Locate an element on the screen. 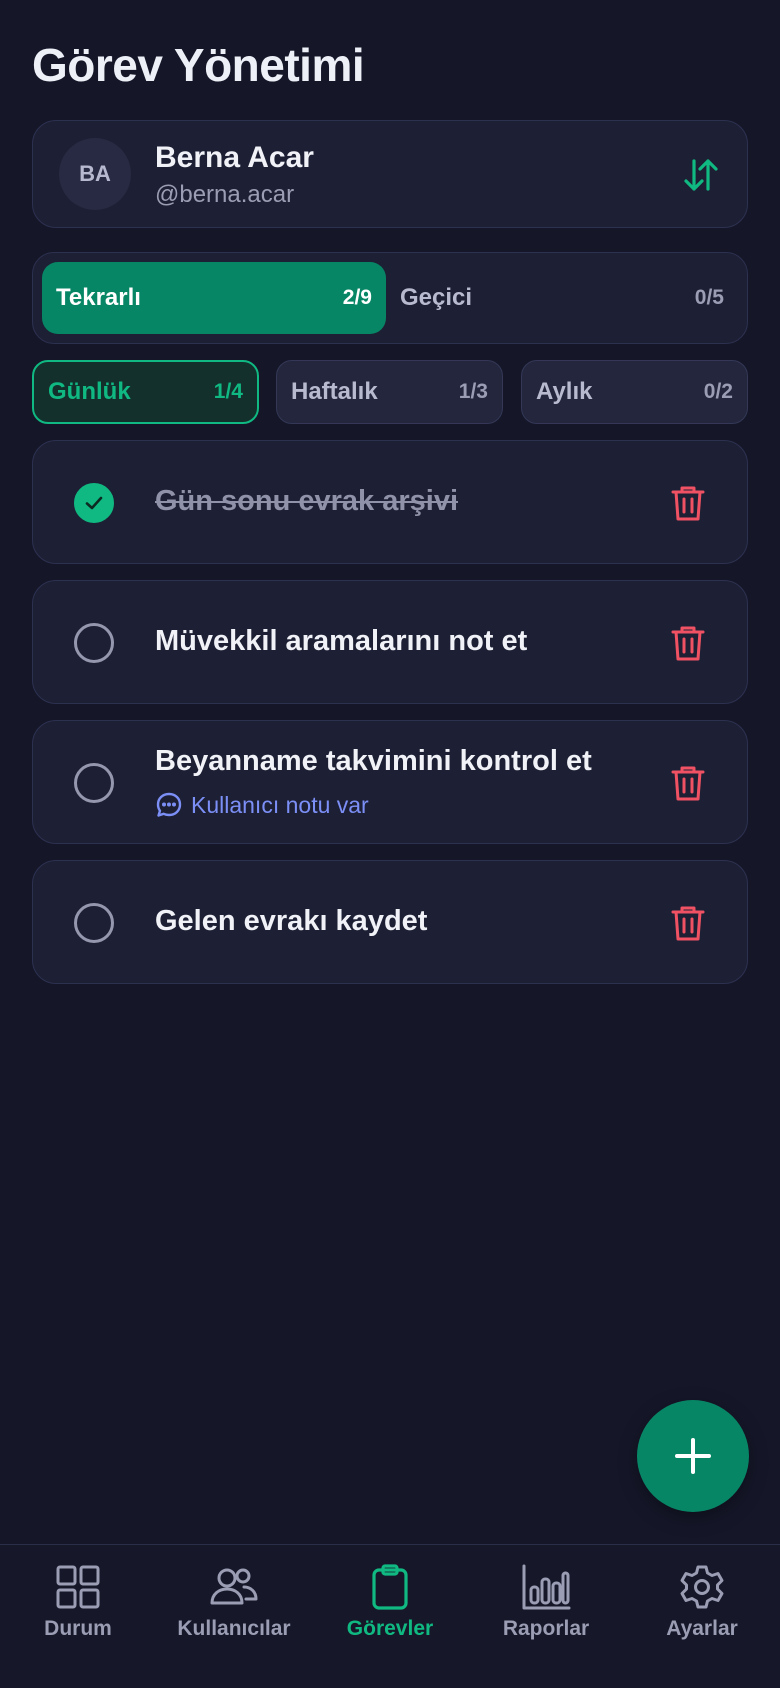 This screenshot has width=780, height=1688. period-chip-weekly: Haftalık 1/3 is located at coordinates (389, 392).